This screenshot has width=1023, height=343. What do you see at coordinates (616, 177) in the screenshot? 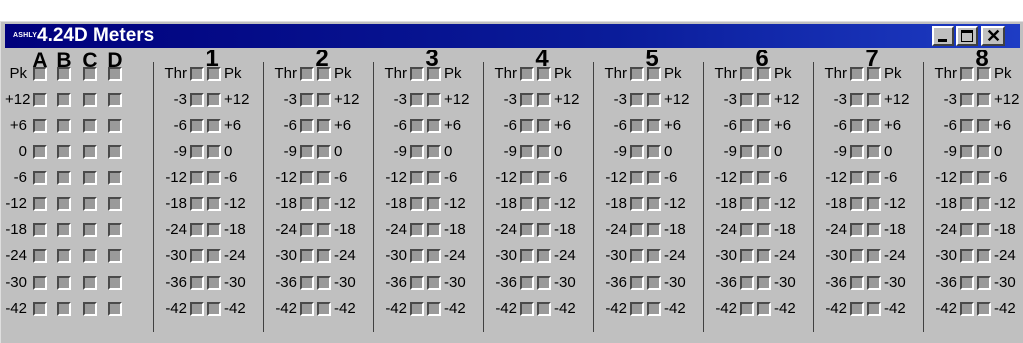
I see `gain-reduction-label: -12` at bounding box center [616, 177].